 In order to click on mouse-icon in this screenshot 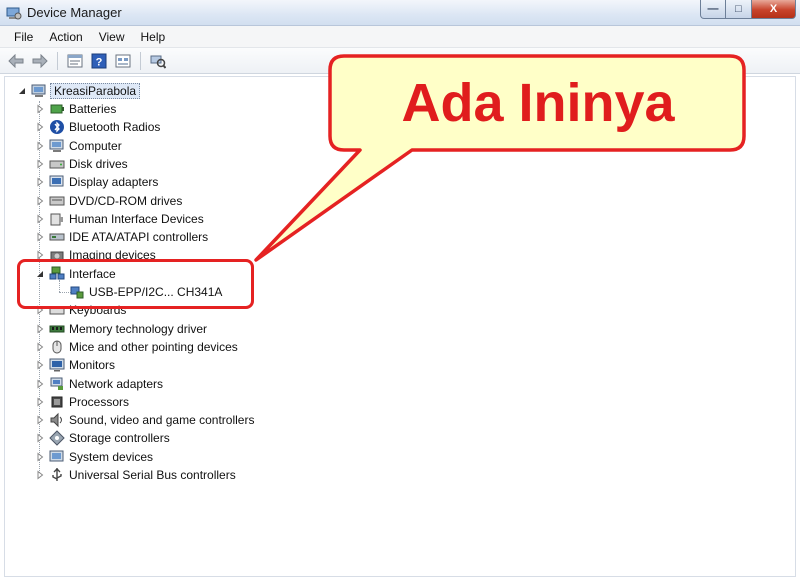, I will do `click(57, 347)`.